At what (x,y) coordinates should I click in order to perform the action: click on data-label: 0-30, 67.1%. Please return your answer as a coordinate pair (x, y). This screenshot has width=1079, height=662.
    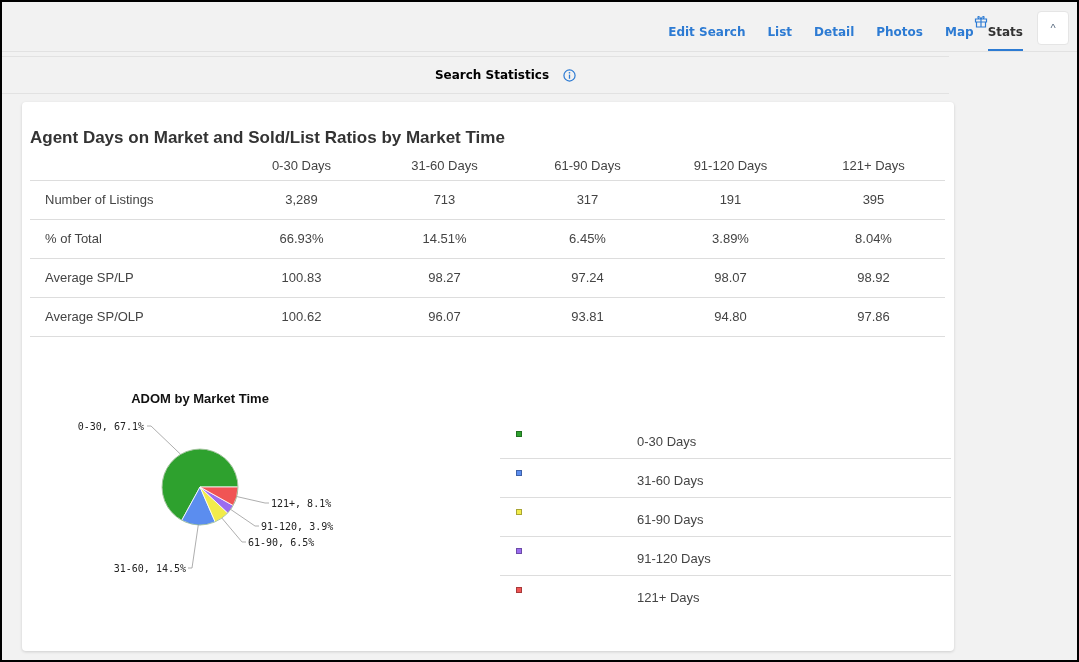
    Looking at the image, I should click on (110, 426).